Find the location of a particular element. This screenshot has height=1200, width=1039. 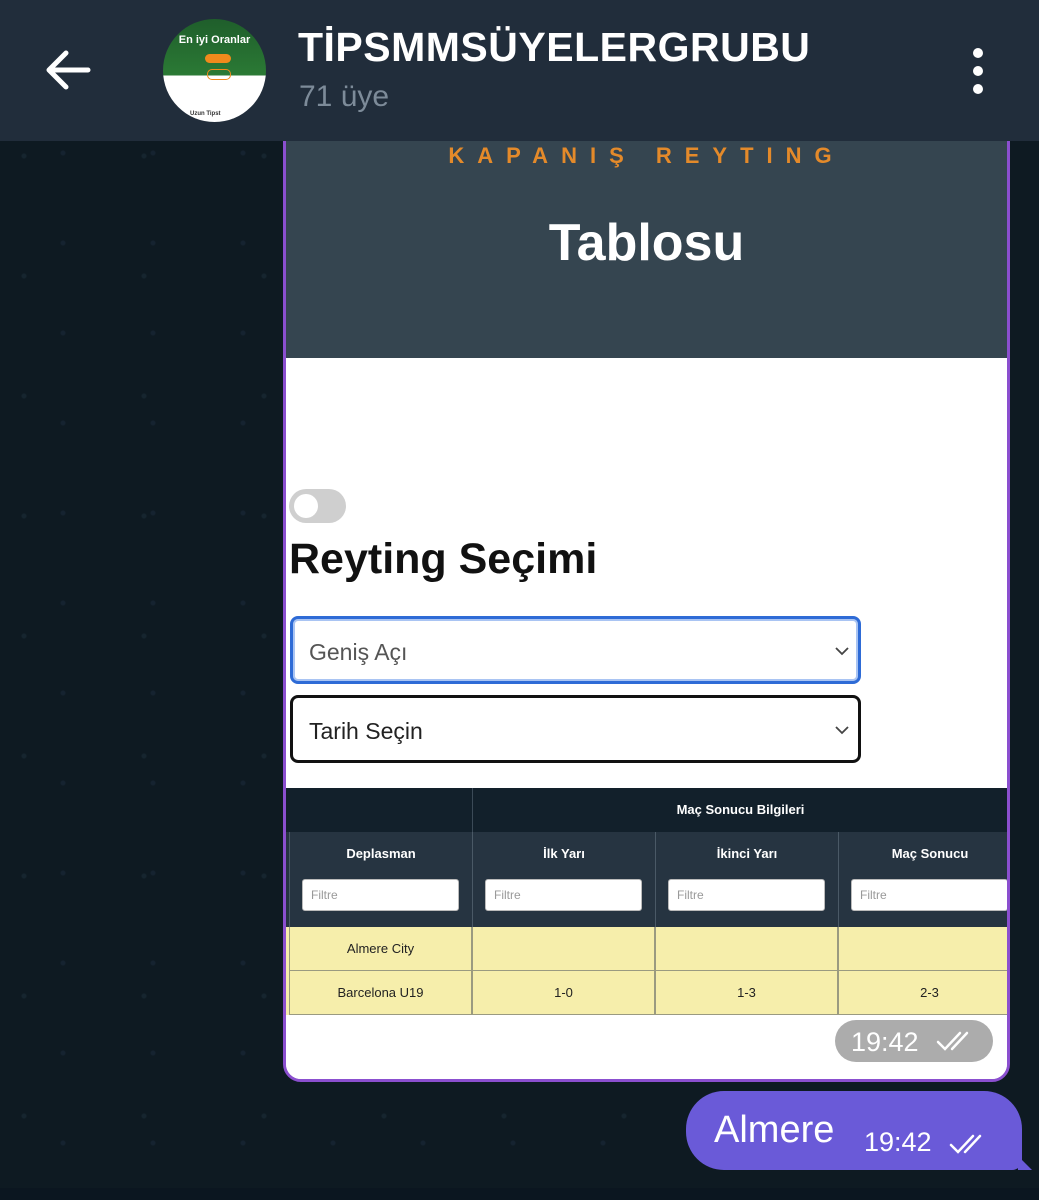

column-label: İkinci Yarı is located at coordinates (747, 853).